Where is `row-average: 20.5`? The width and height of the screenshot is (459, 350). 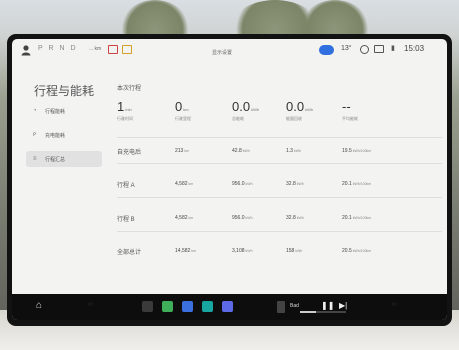 row-average: 20.5 is located at coordinates (347, 251).